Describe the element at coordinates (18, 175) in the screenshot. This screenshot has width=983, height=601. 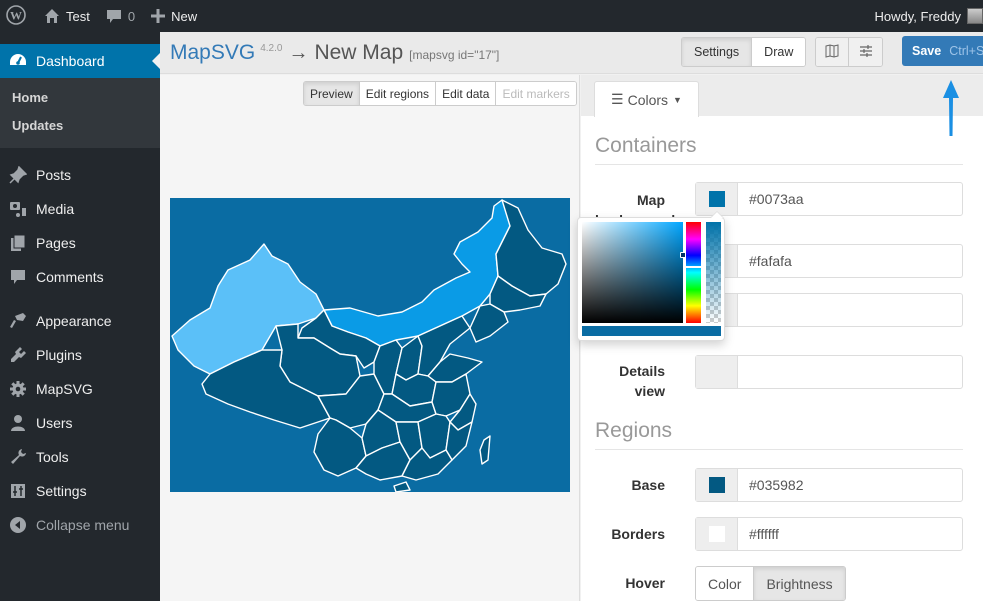
I see `pin-icon` at that location.